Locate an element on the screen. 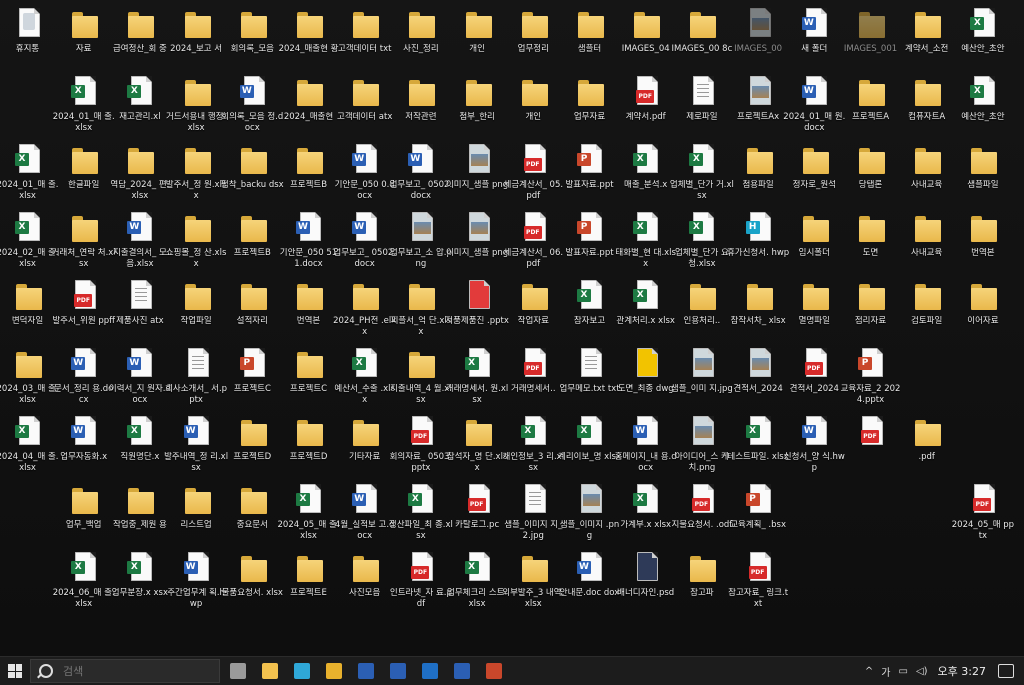 The image size is (1024, 685). desktop-icon: 역담_2024_ 편.xlsx is located at coordinates (140, 173).